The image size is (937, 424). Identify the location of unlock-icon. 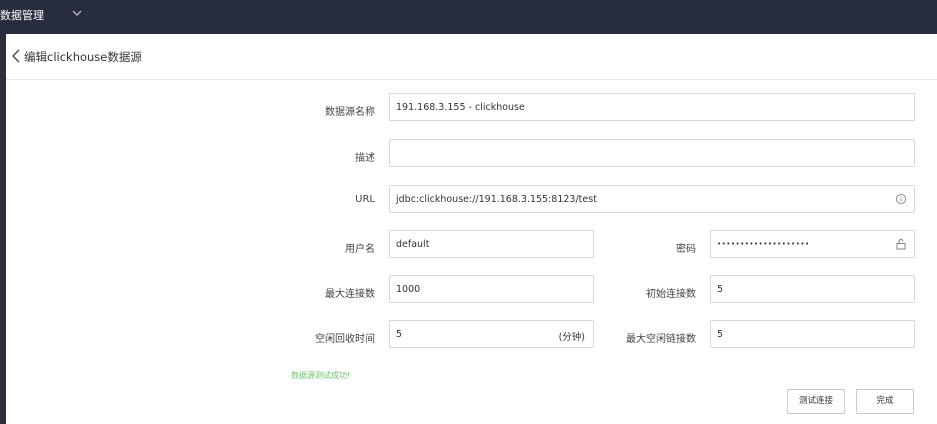
(901, 244).